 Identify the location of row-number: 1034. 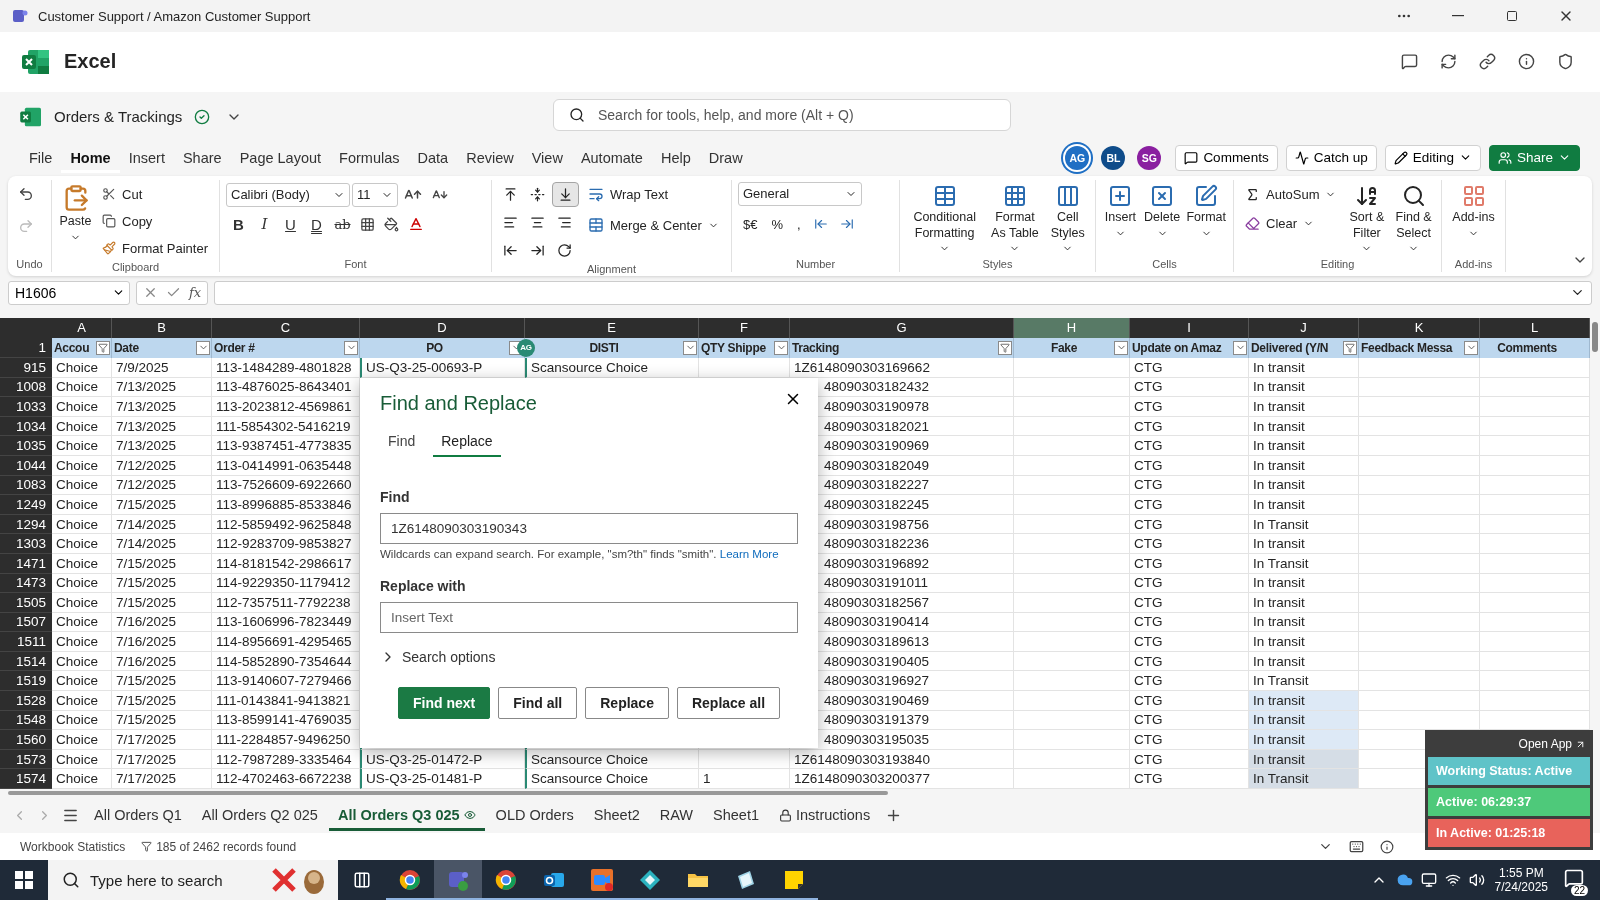
(26, 426).